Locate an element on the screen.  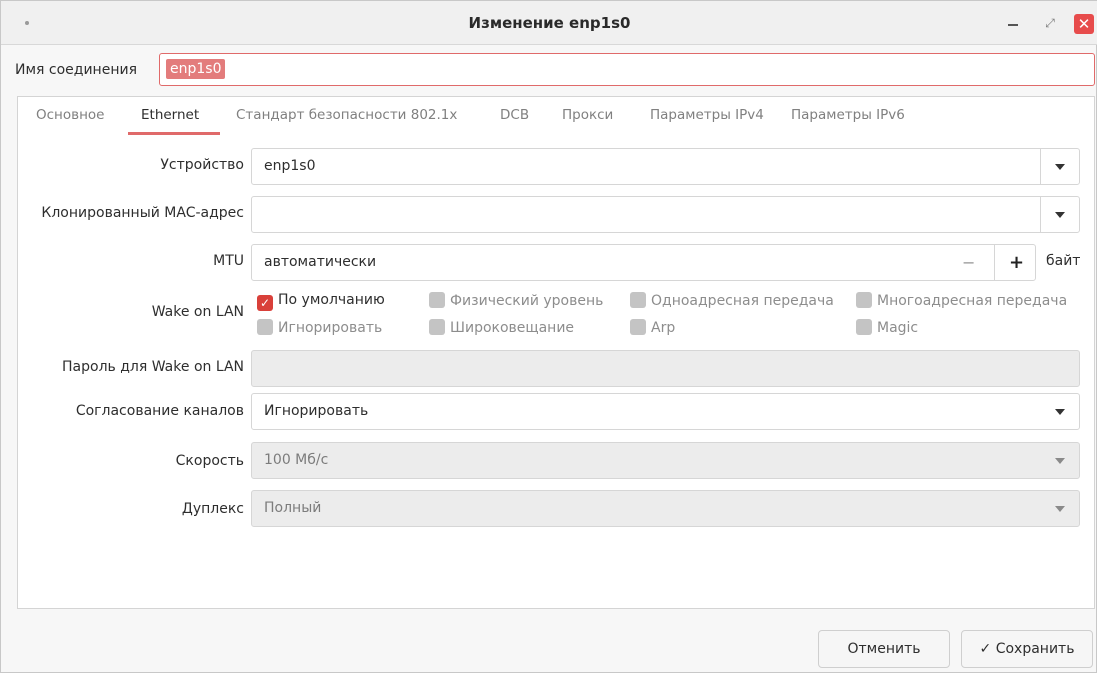
device-label: Устройство is located at coordinates (202, 165).